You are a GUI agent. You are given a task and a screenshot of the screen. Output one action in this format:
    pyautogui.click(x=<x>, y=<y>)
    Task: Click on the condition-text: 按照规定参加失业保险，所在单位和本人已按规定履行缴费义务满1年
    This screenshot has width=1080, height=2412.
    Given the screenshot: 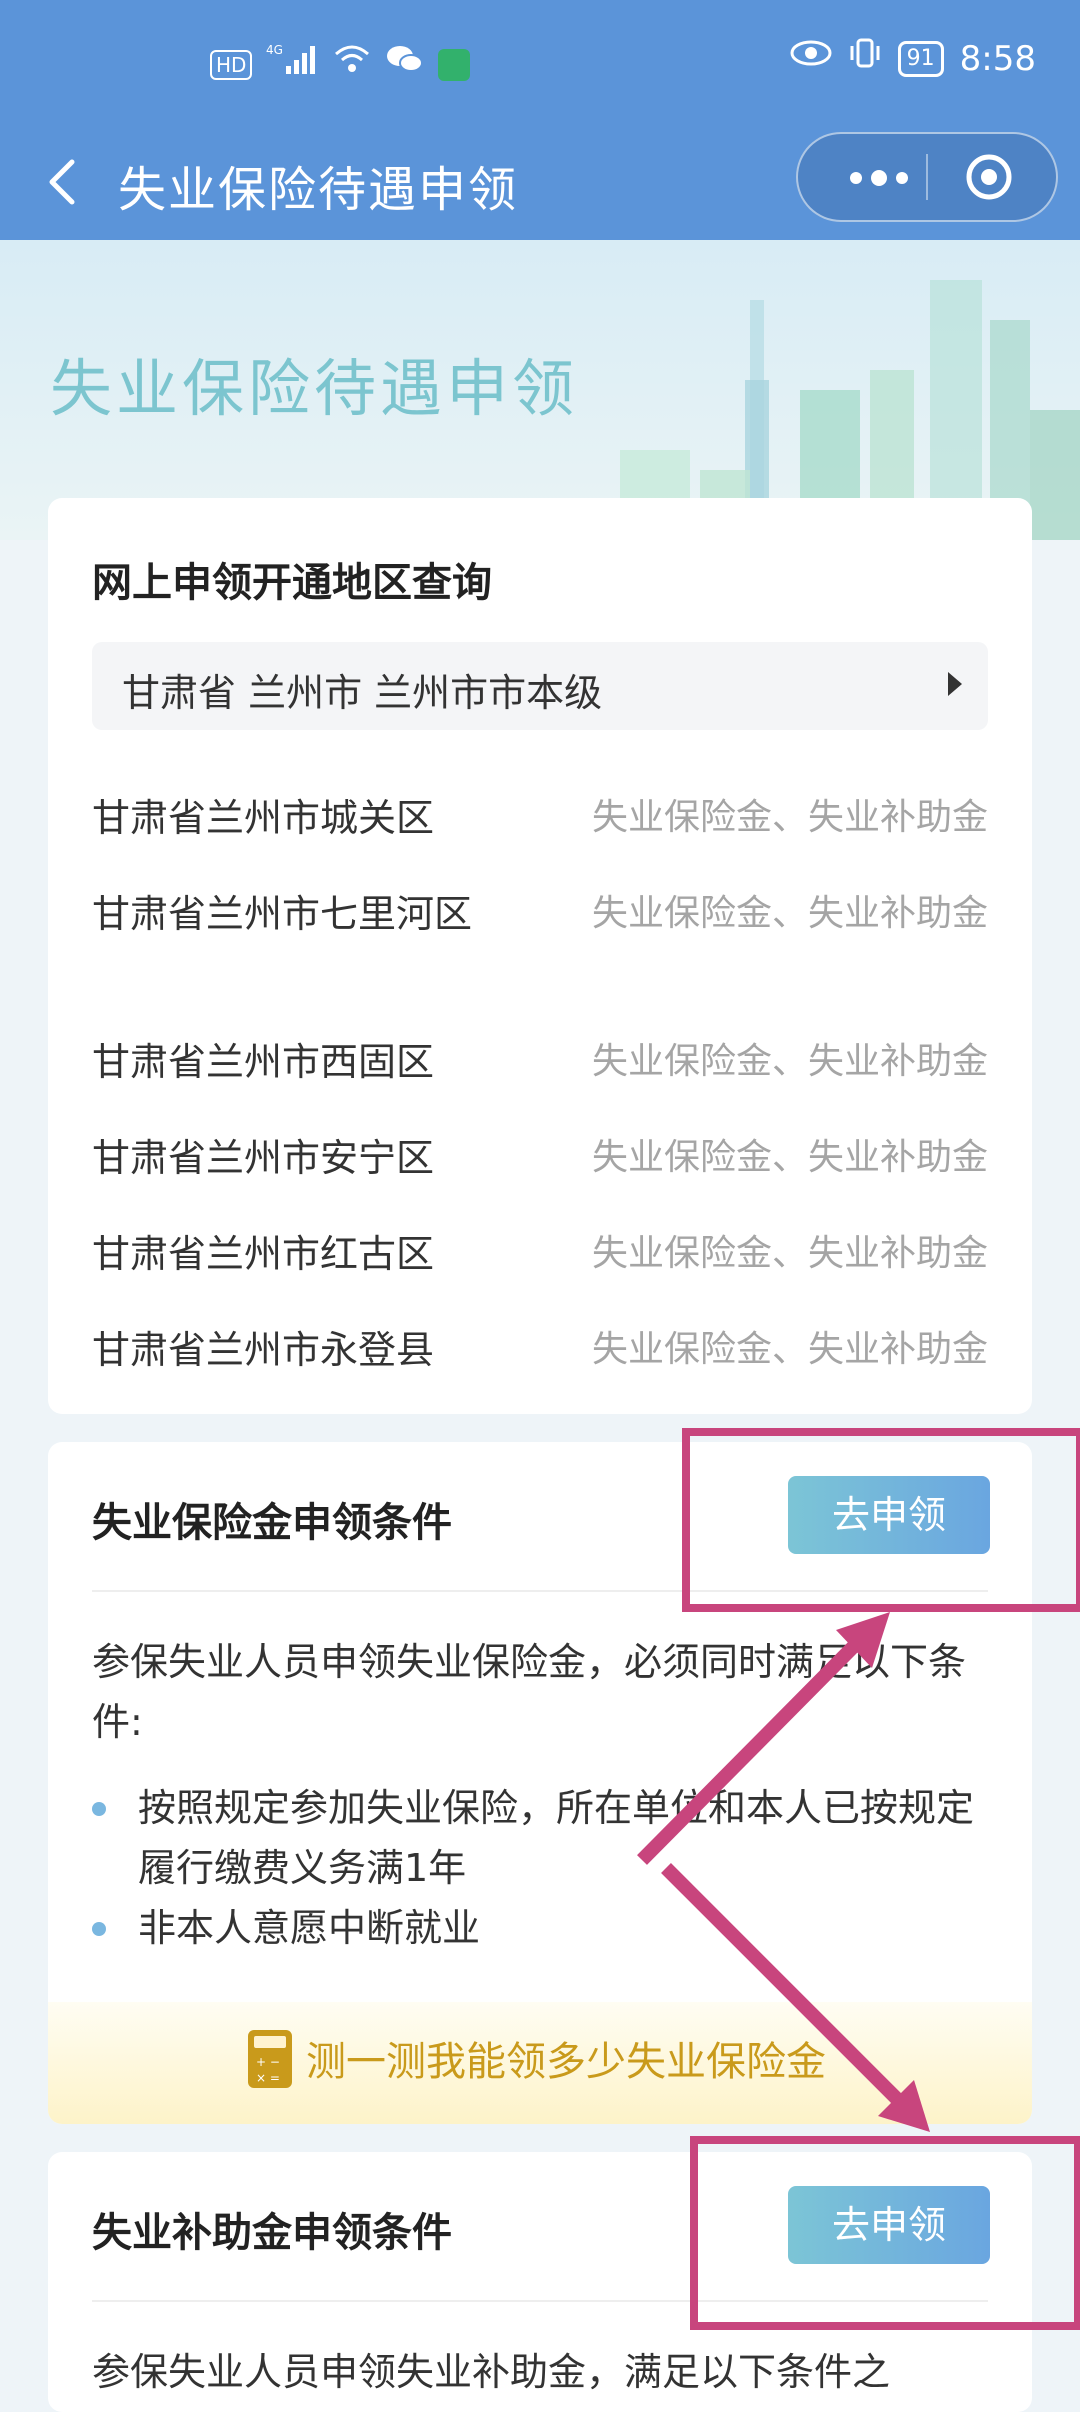 What is the action you would take?
    pyautogui.click(x=556, y=1838)
    